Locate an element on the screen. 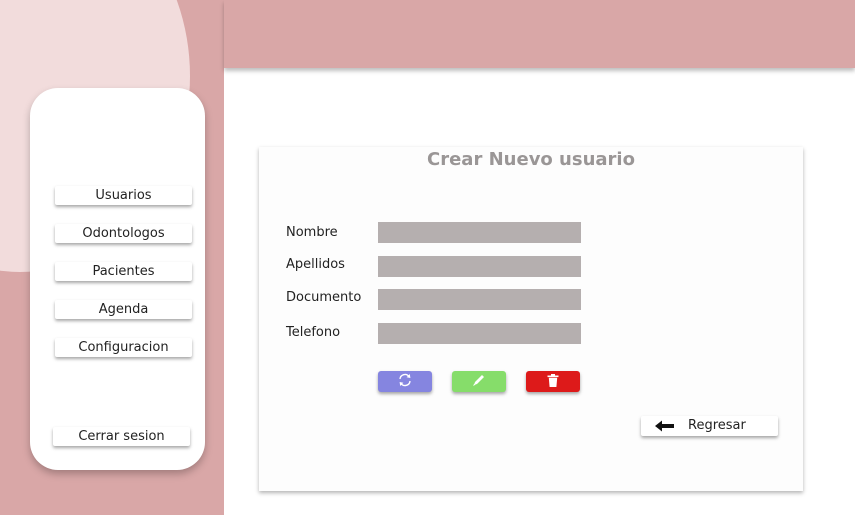 This screenshot has width=855, height=515. sidebar-item-odontologos: Odontologos is located at coordinates (123, 233).